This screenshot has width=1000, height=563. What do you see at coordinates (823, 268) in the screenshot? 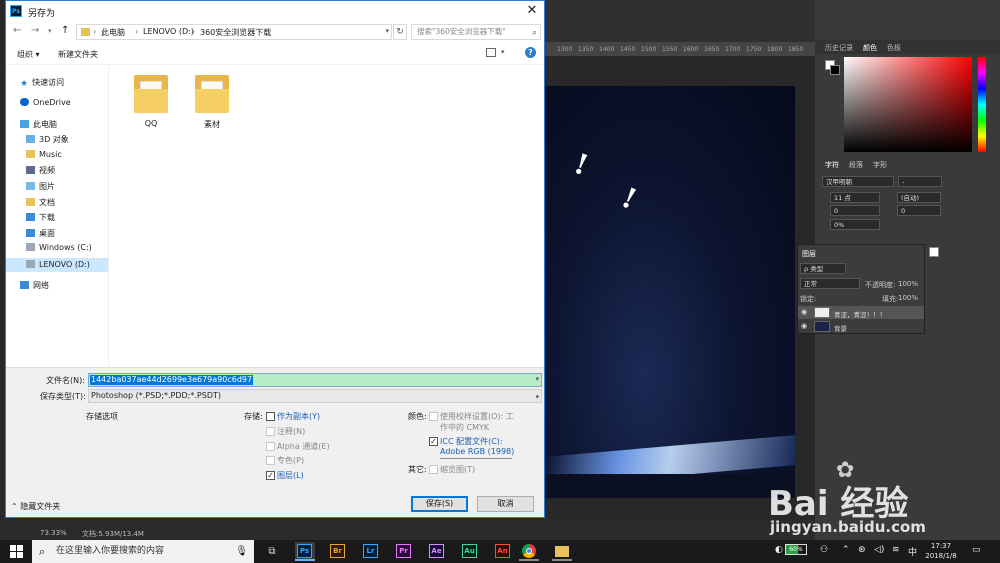
I see `layer-filter-select: ρ 类型` at bounding box center [823, 268].